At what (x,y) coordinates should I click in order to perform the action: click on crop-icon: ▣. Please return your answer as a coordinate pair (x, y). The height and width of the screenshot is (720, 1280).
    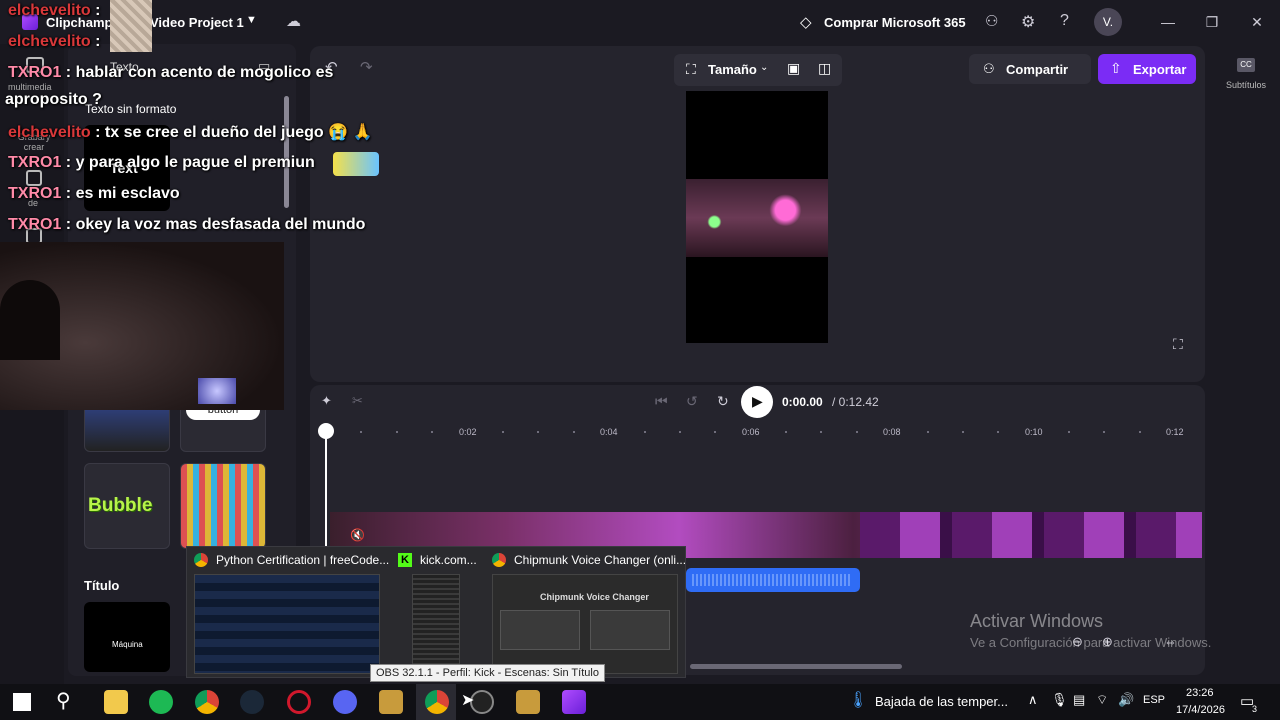
    Looking at the image, I should click on (793, 68).